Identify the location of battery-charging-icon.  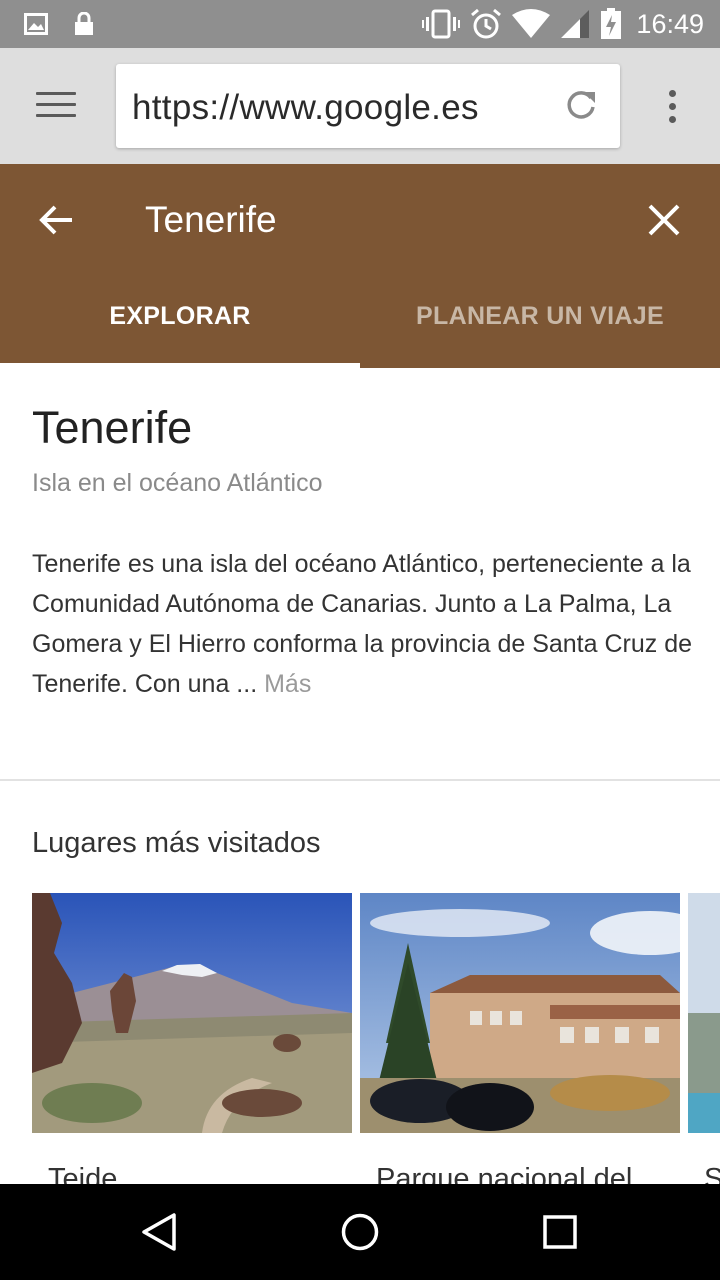
(611, 23).